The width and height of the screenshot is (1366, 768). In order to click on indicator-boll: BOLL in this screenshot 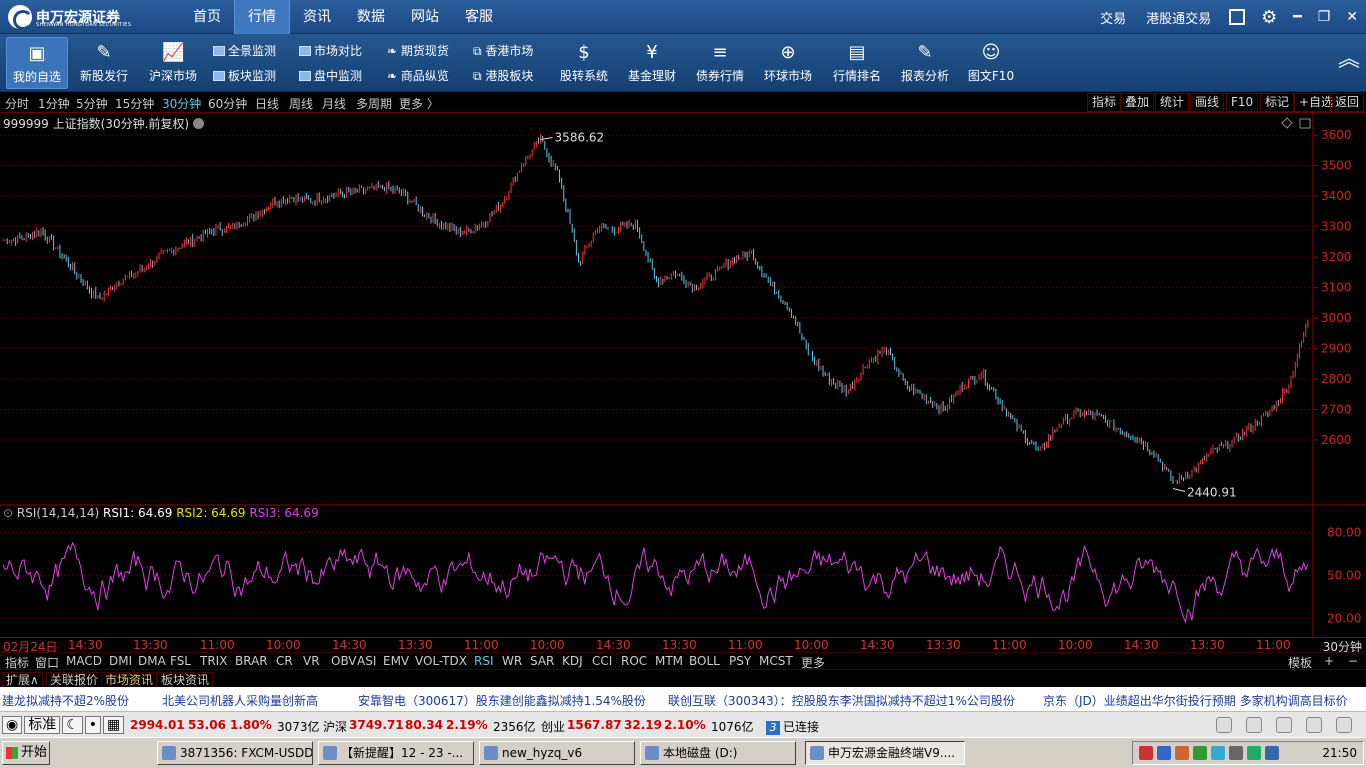, I will do `click(704, 661)`.